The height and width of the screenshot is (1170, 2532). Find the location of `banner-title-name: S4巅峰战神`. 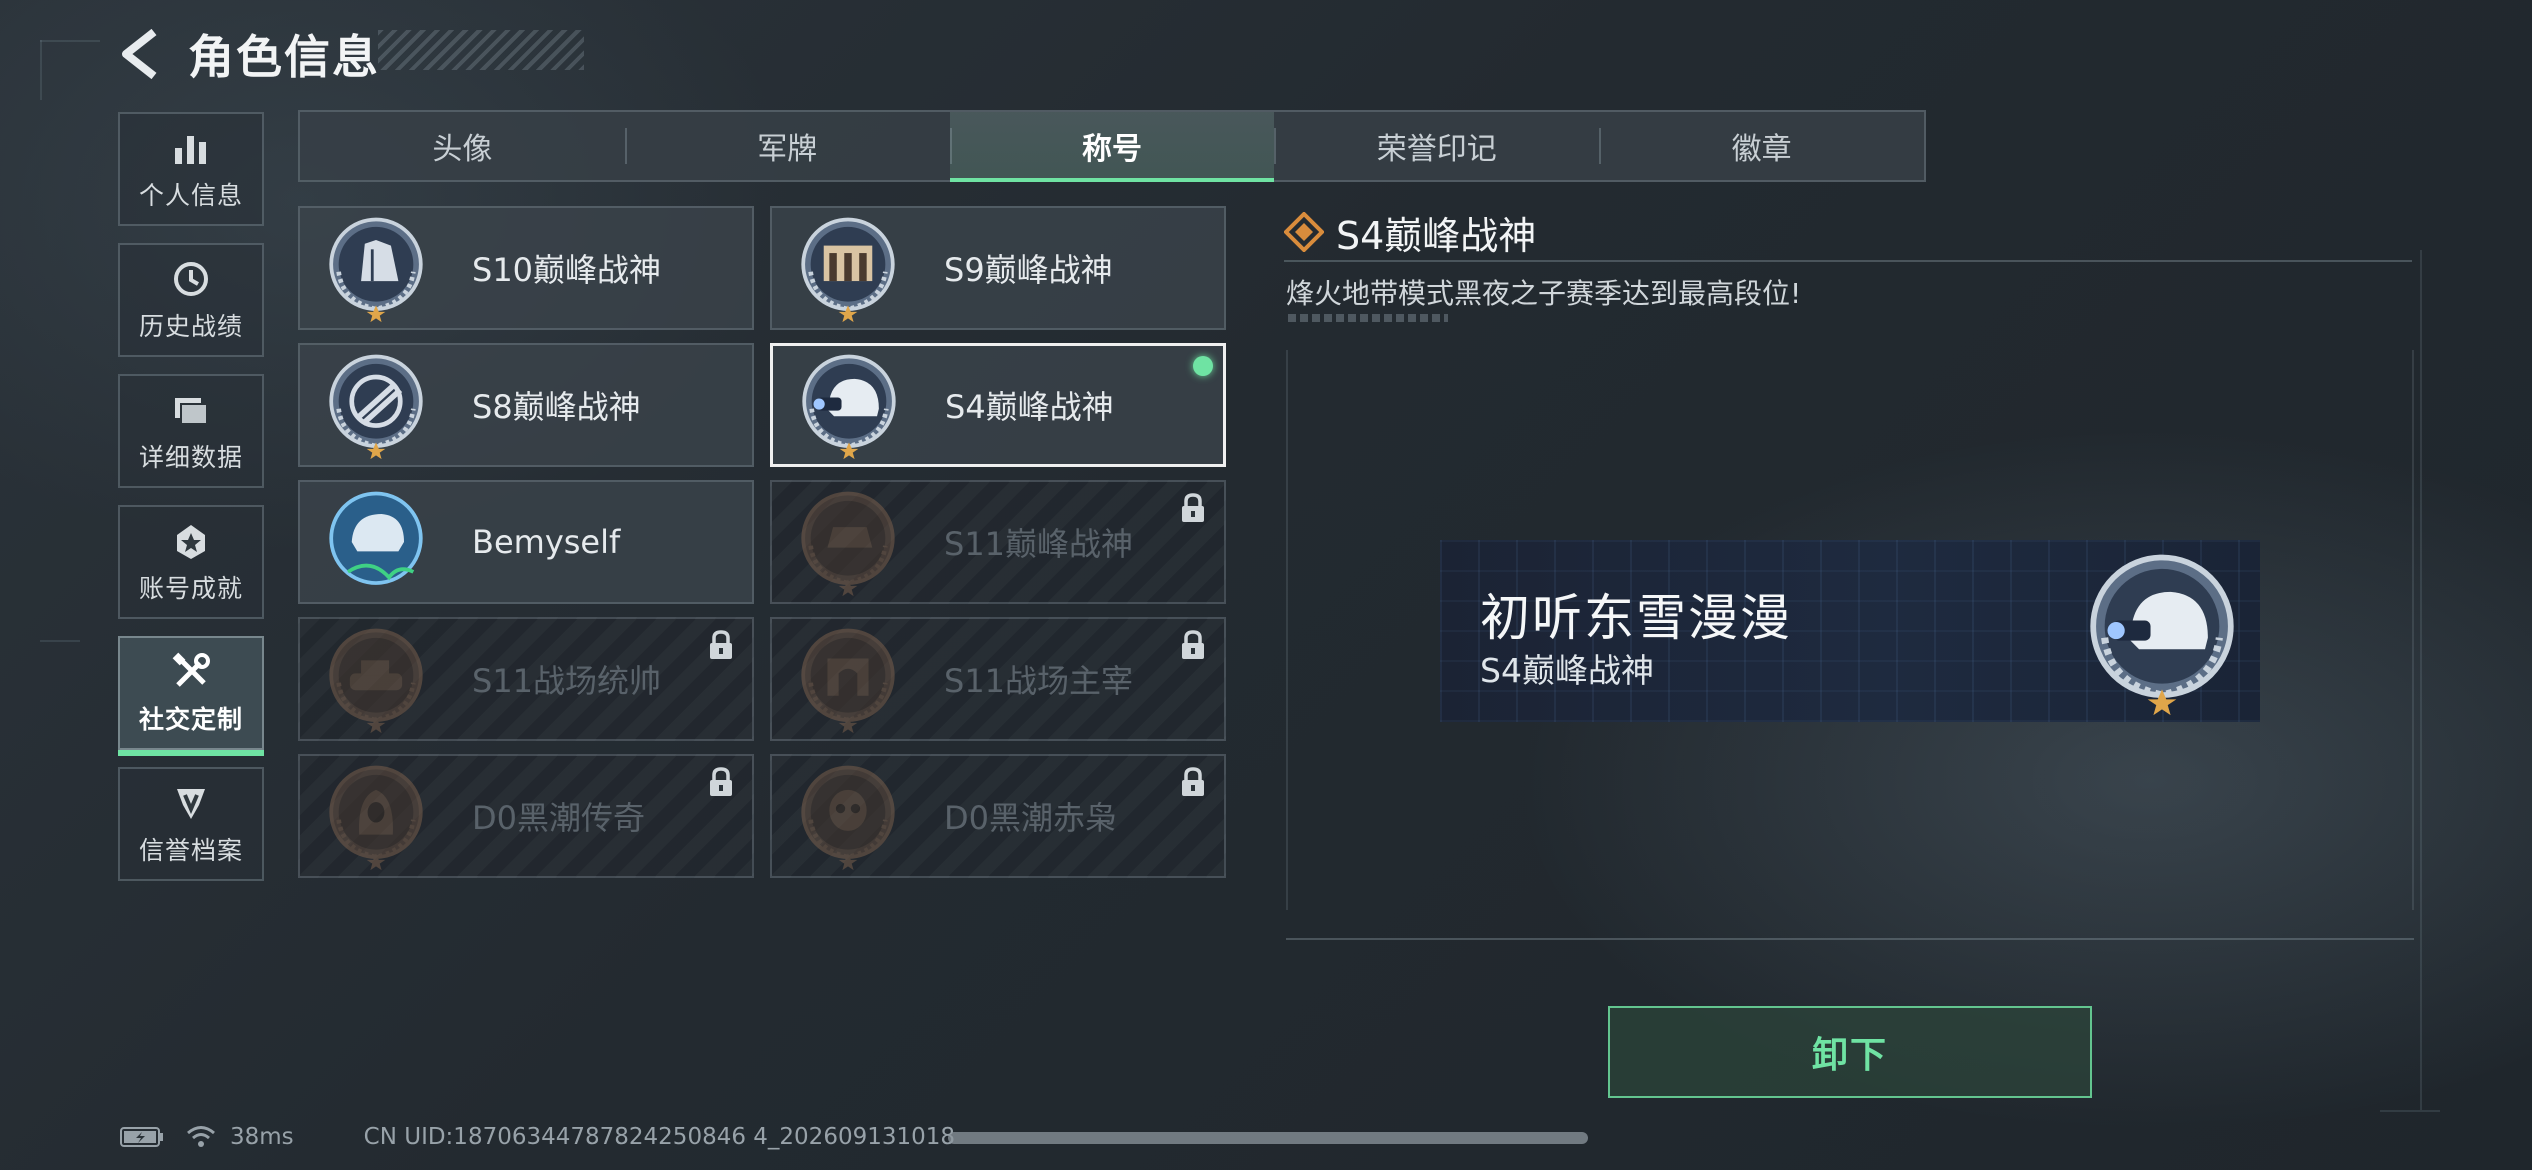

banner-title-name: S4巅峰战神 is located at coordinates (1567, 670).